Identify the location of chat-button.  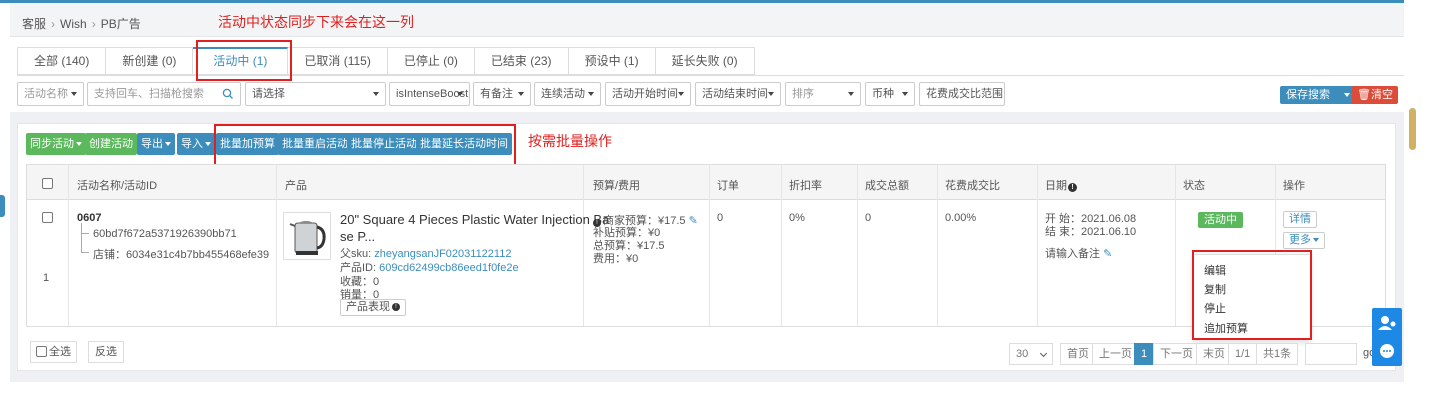
(1387, 351).